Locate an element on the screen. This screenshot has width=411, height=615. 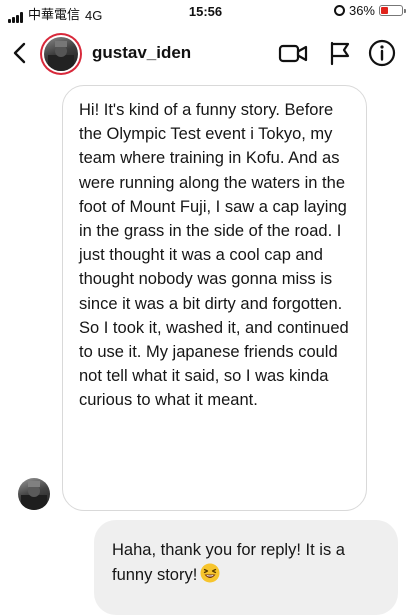
status-right: 36% is located at coordinates (369, 10).